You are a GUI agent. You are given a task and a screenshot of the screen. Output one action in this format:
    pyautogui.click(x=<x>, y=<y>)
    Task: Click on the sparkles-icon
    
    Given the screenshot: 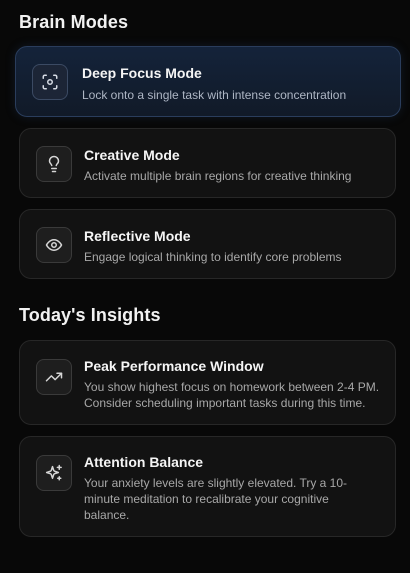 What is the action you would take?
    pyautogui.click(x=54, y=473)
    